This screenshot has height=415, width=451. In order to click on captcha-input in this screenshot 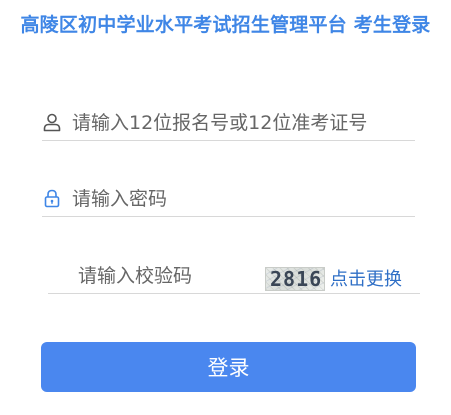, I will do `click(163, 276)`.